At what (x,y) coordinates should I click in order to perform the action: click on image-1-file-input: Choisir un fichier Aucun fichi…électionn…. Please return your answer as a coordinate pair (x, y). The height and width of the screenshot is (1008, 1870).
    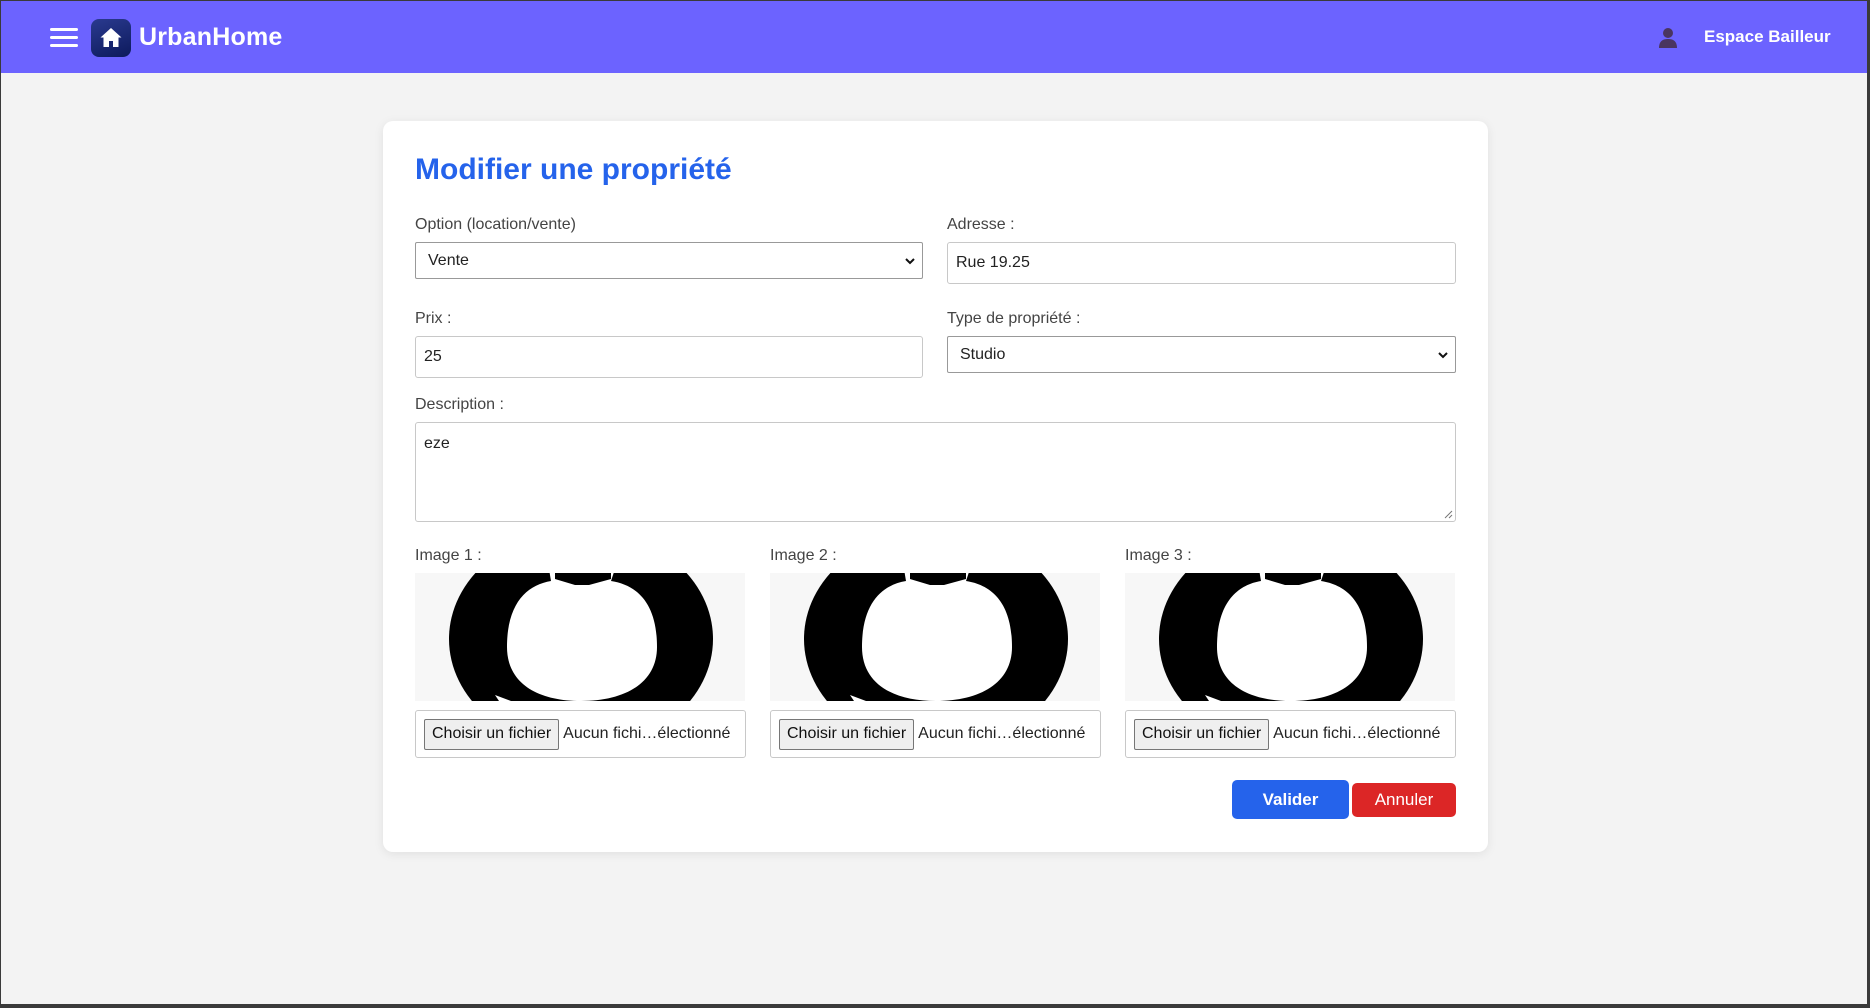
    Looking at the image, I should click on (580, 734).